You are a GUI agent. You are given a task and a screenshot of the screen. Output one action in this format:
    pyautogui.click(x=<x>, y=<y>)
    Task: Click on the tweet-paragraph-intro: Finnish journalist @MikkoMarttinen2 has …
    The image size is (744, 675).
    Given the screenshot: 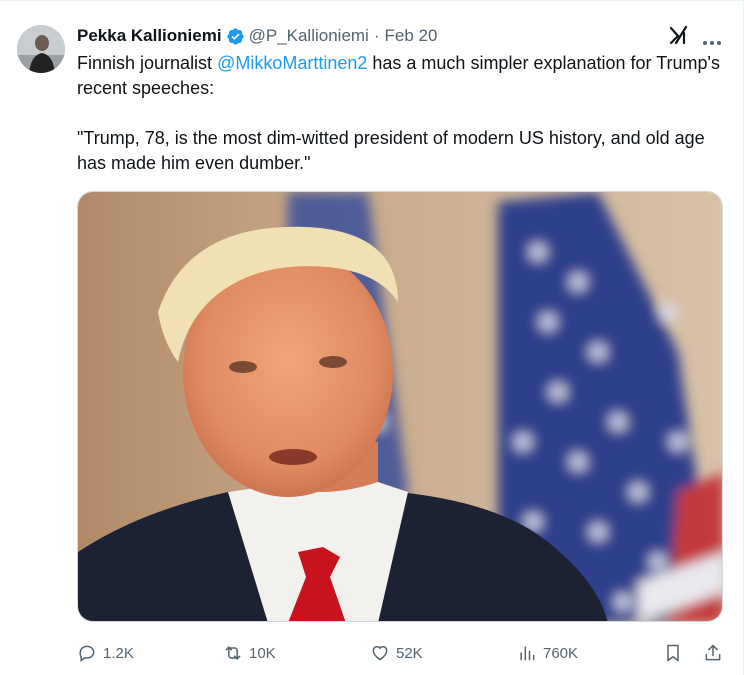 What is the action you would take?
    pyautogui.click(x=402, y=76)
    